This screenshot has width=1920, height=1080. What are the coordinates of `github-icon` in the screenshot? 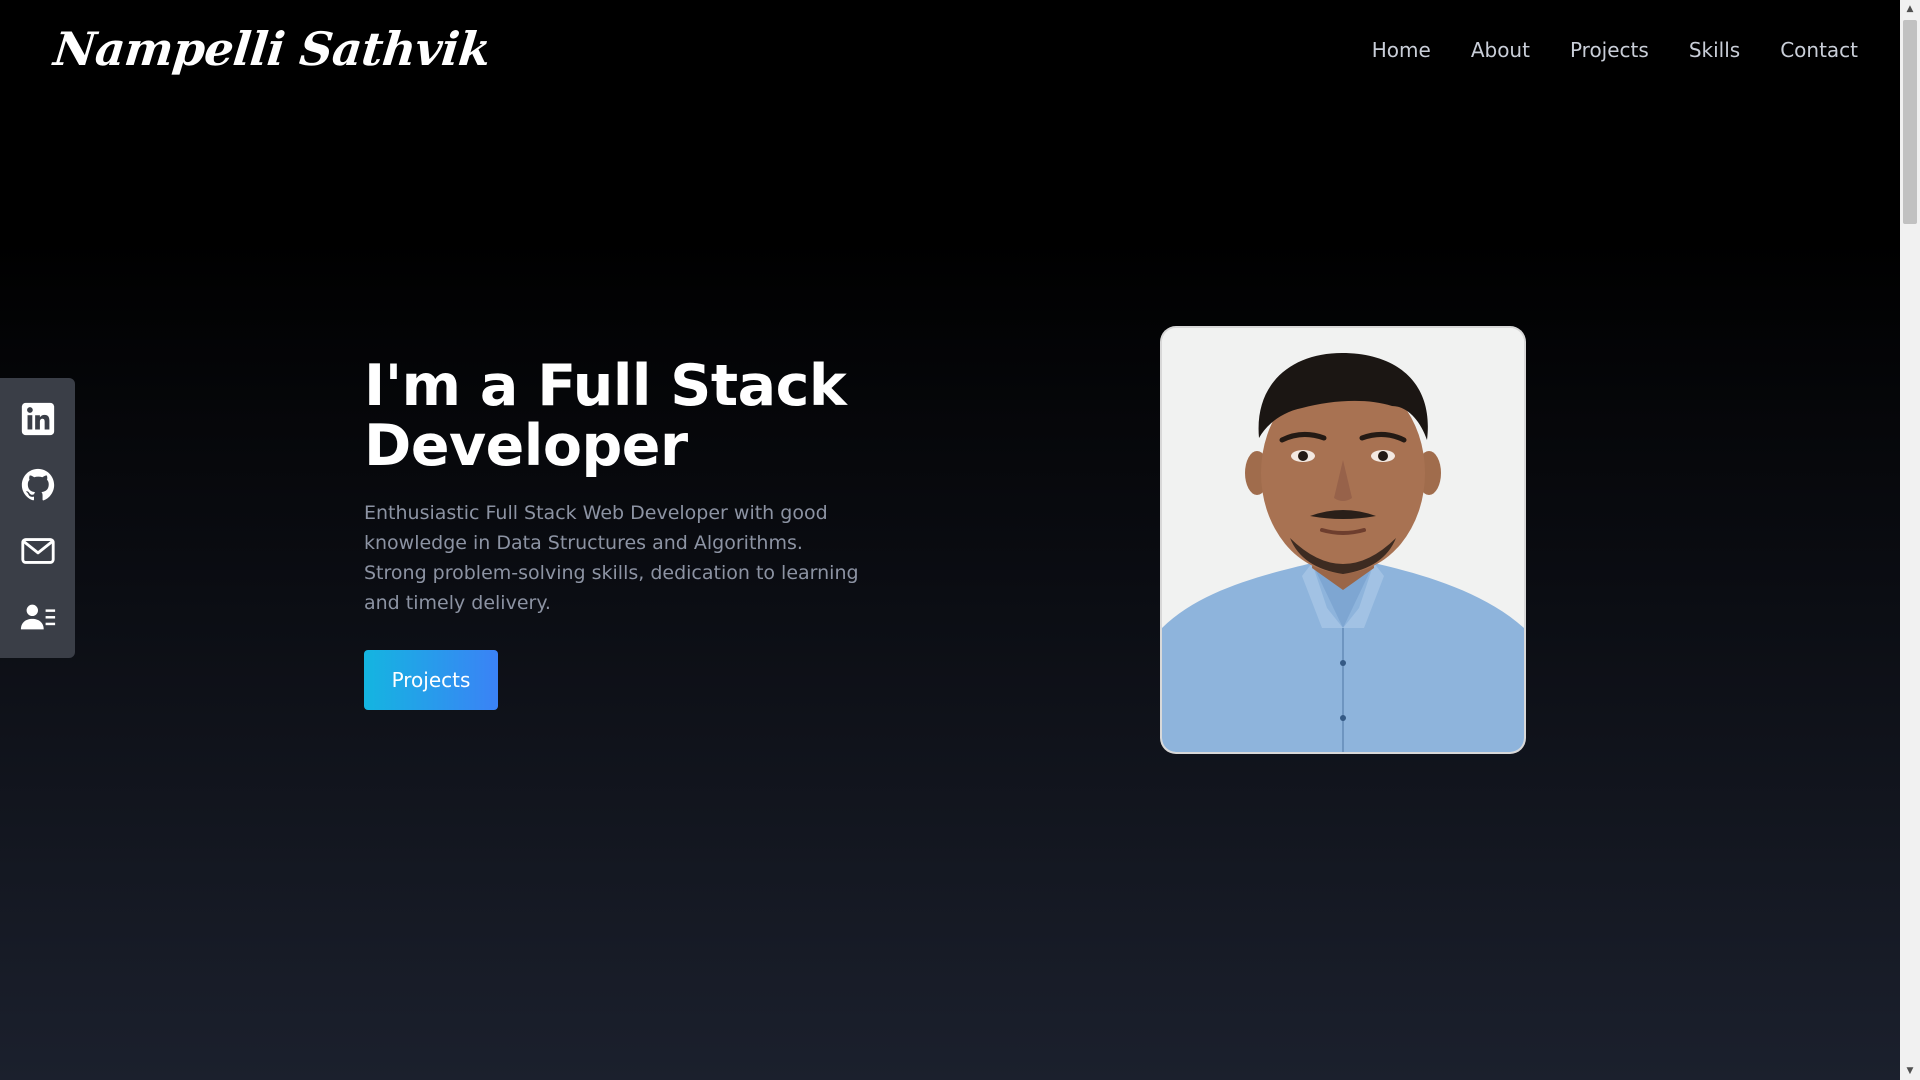 It's located at (38, 485).